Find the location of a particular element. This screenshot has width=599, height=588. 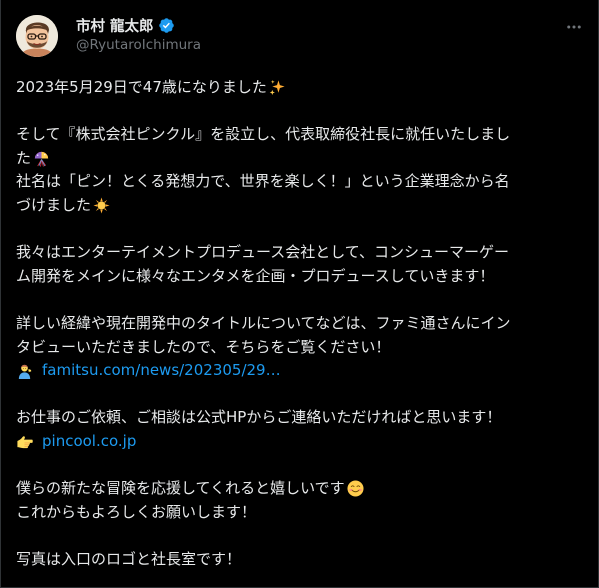

avatar is located at coordinates (37, 36).